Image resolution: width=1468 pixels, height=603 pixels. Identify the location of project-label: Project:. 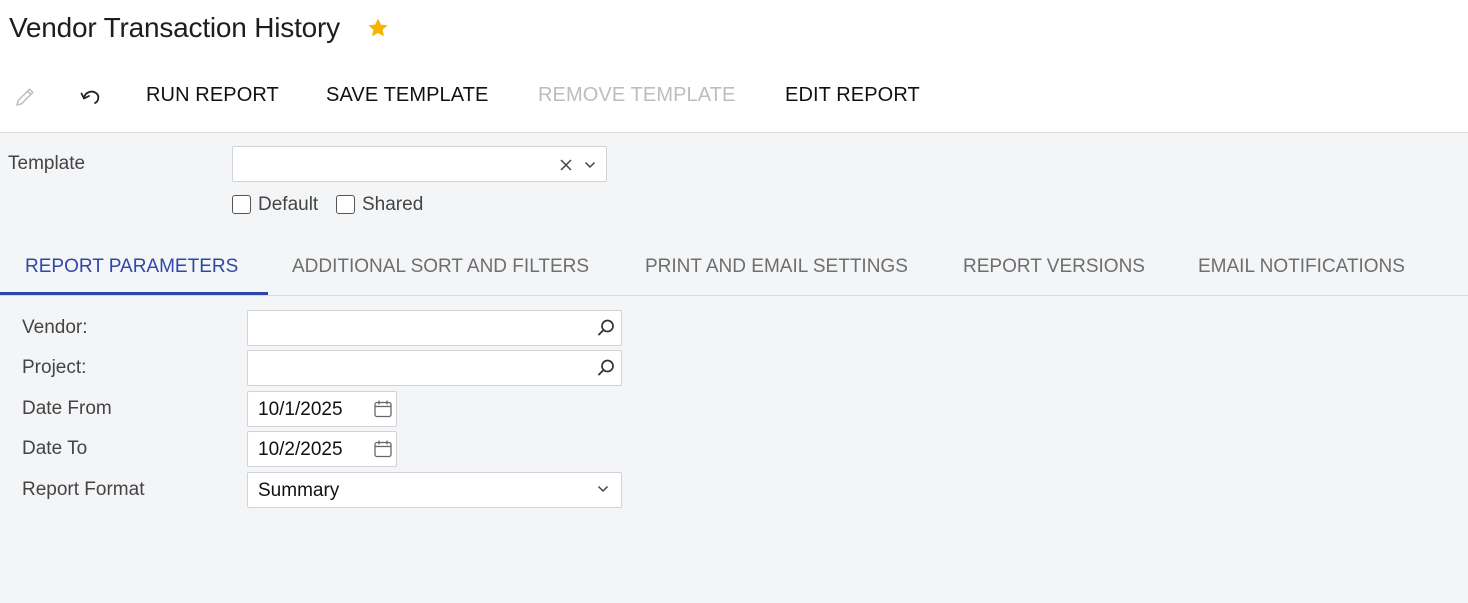
(54, 367).